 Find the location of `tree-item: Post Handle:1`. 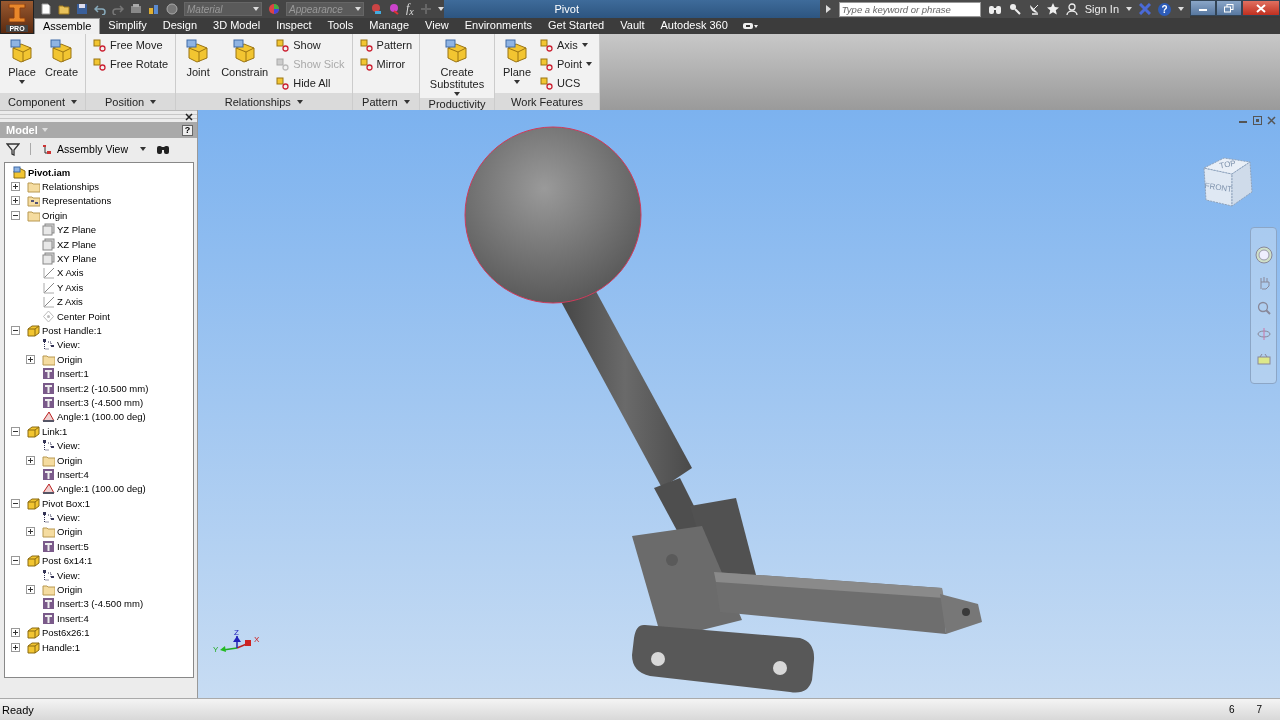

tree-item: Post Handle:1 is located at coordinates (99, 330).